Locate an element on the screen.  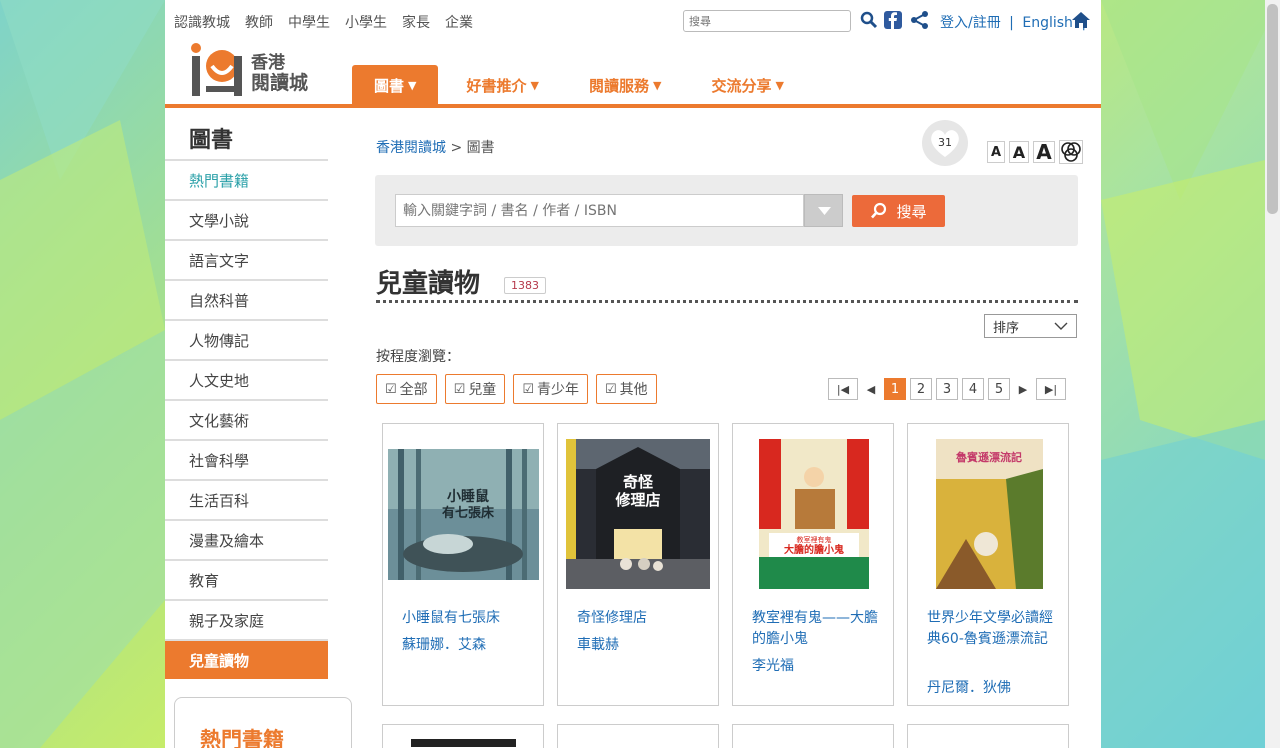
top-links: 認識教城 教師 中學生 小學生 家長 企業 is located at coordinates (331, 22).